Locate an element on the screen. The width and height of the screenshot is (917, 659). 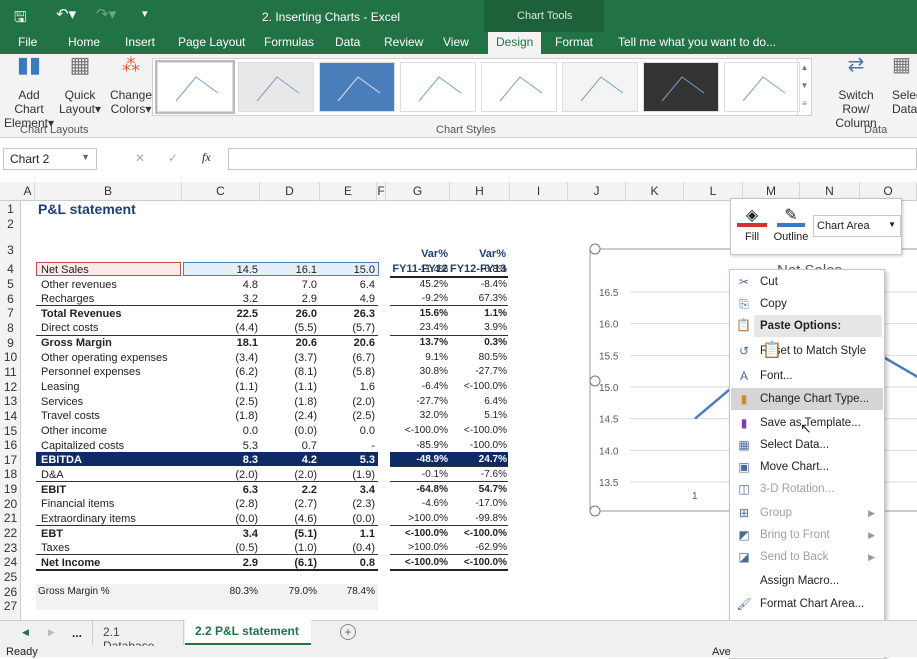
row-other-income-var2: <-100.0% is located at coordinates (478, 431).